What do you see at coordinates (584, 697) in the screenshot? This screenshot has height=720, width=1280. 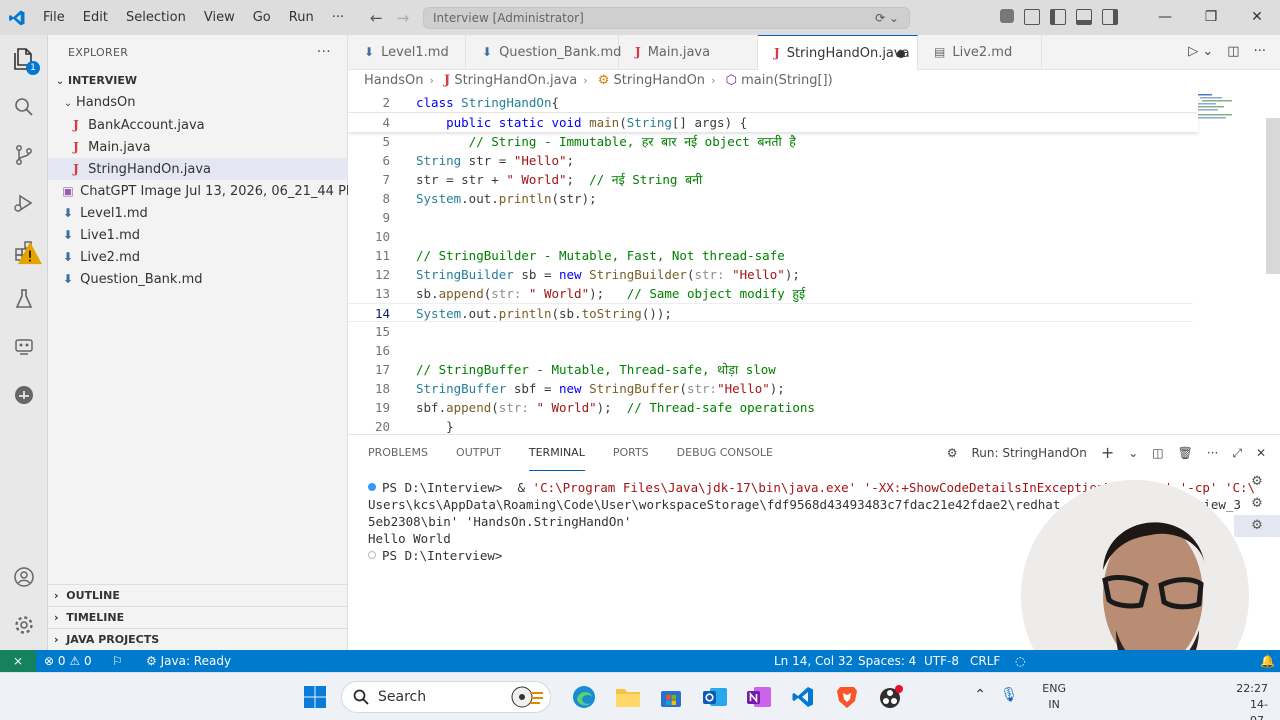 I see `edge-browser-icon` at bounding box center [584, 697].